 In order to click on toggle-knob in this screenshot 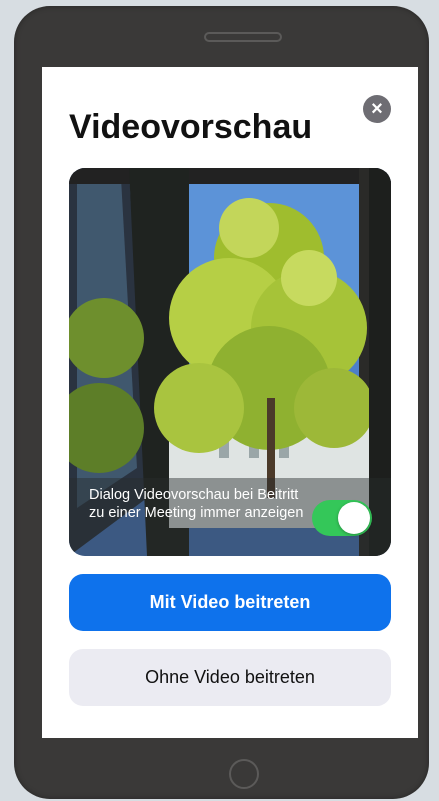, I will do `click(354, 518)`.